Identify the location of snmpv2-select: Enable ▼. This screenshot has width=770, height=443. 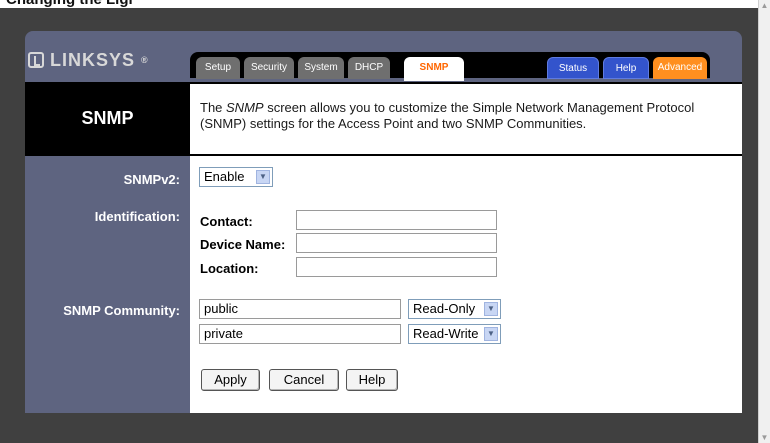
(236, 177).